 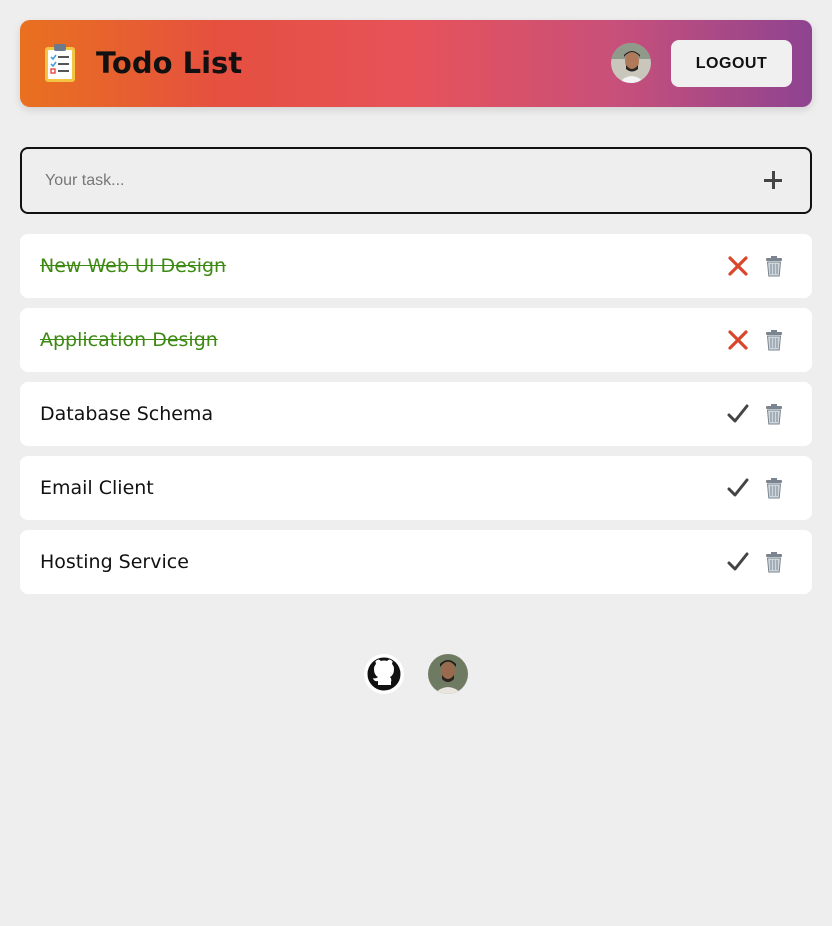 What do you see at coordinates (416, 488) in the screenshot?
I see `list-item: Email Client` at bounding box center [416, 488].